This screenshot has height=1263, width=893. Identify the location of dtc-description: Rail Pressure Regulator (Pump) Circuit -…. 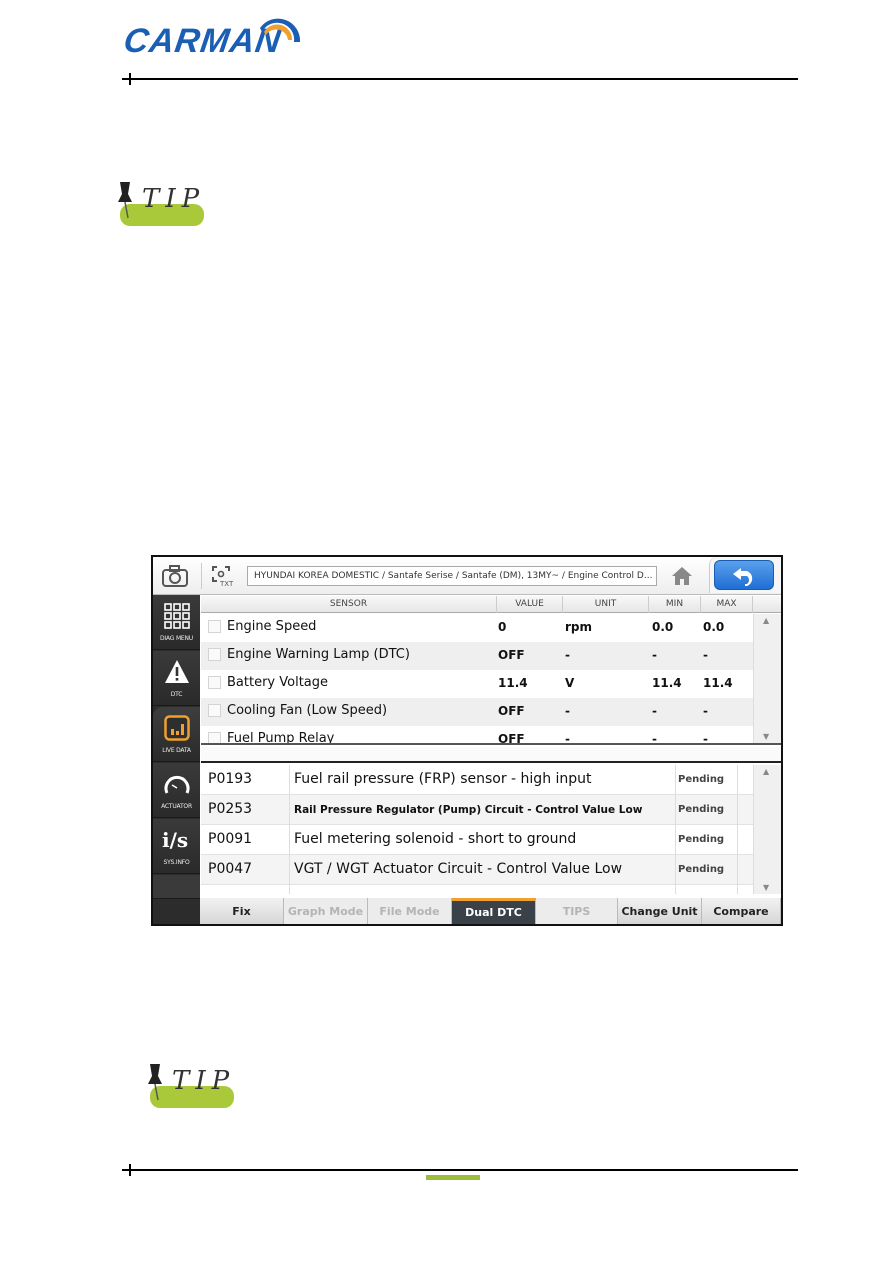
(468, 810).